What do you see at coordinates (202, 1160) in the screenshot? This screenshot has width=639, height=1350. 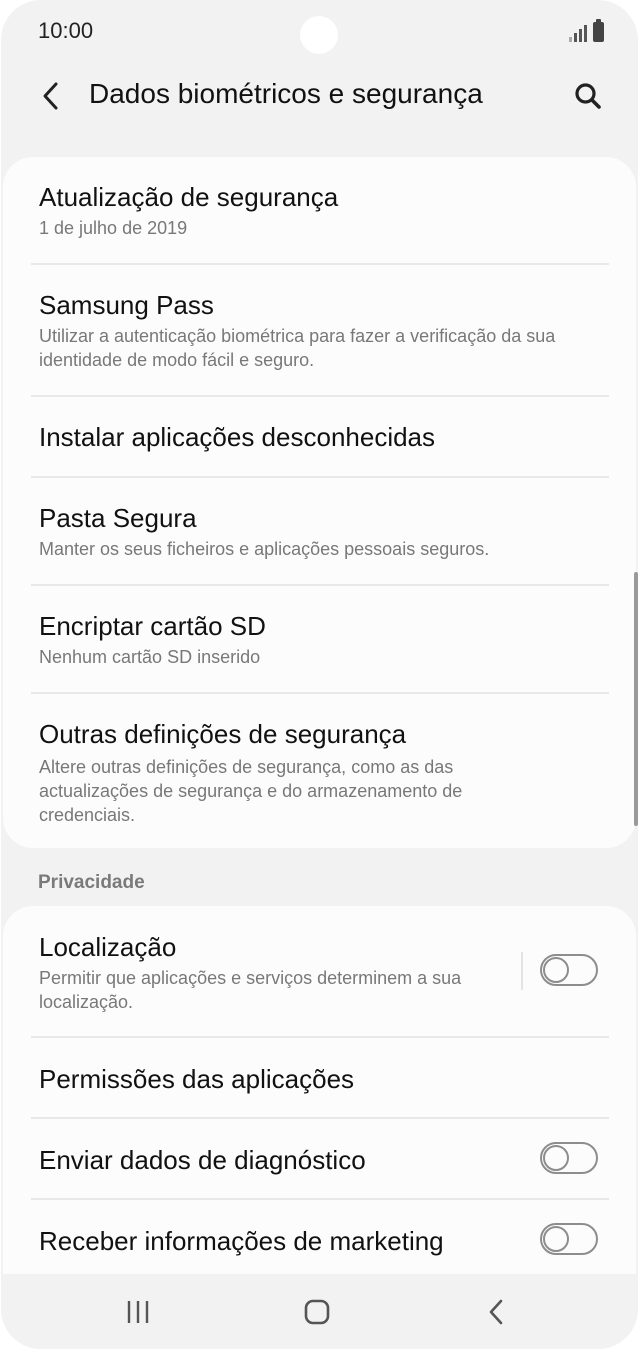 I see `item-title: Enviar dados de diagnóstico` at bounding box center [202, 1160].